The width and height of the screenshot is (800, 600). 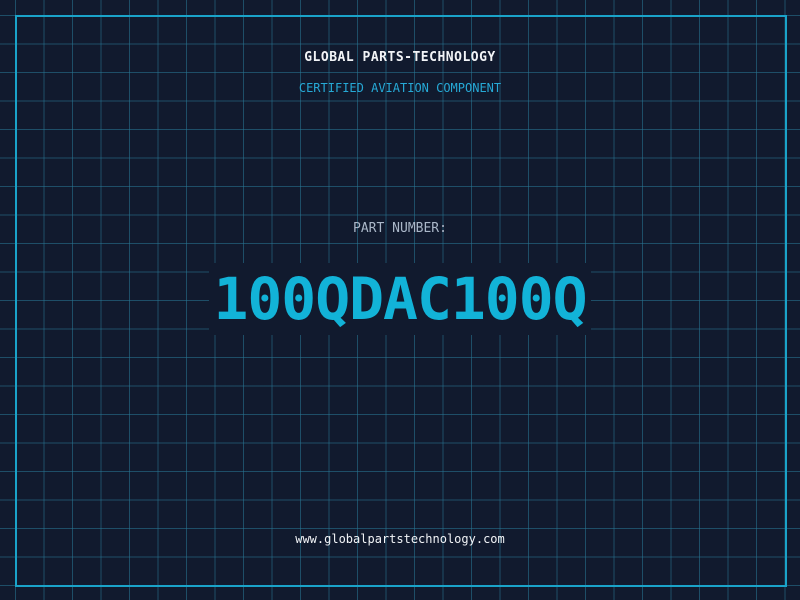 I want to click on website-url: www.globalpartstechnology.com, so click(x=400, y=539).